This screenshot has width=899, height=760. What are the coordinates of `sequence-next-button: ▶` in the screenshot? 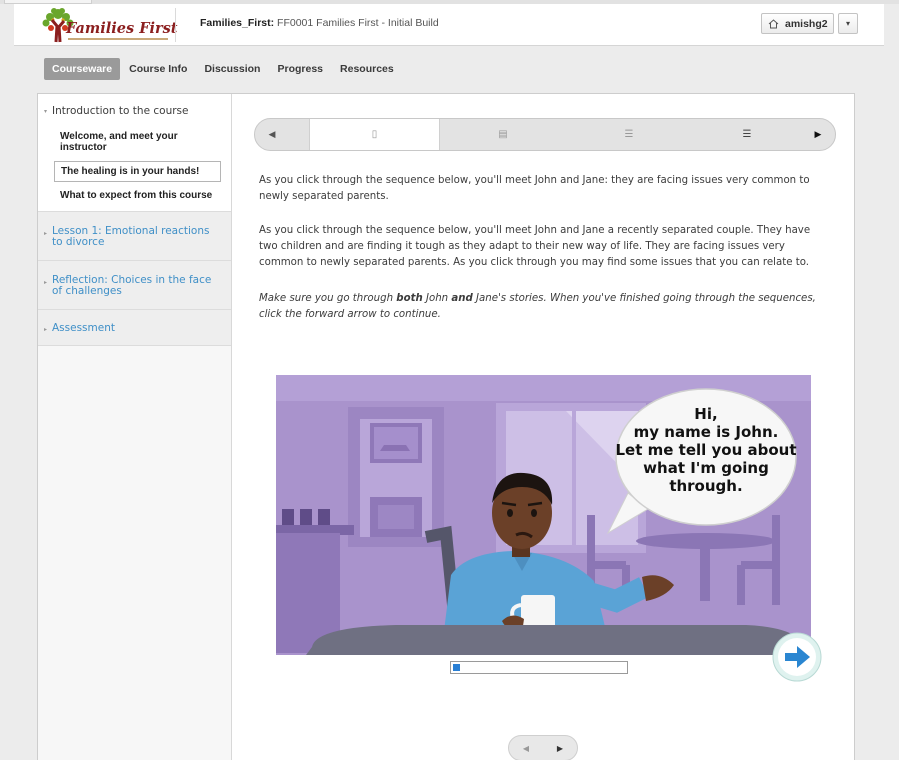 It's located at (818, 134).